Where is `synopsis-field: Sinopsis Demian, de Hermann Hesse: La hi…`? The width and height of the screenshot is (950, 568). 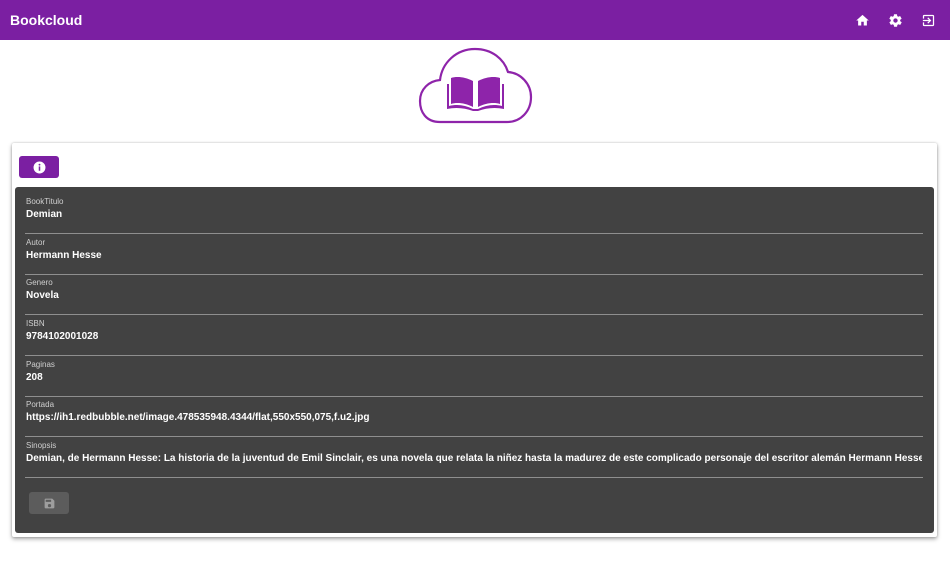 synopsis-field: Sinopsis Demian, de Hermann Hesse: La hi… is located at coordinates (474, 459).